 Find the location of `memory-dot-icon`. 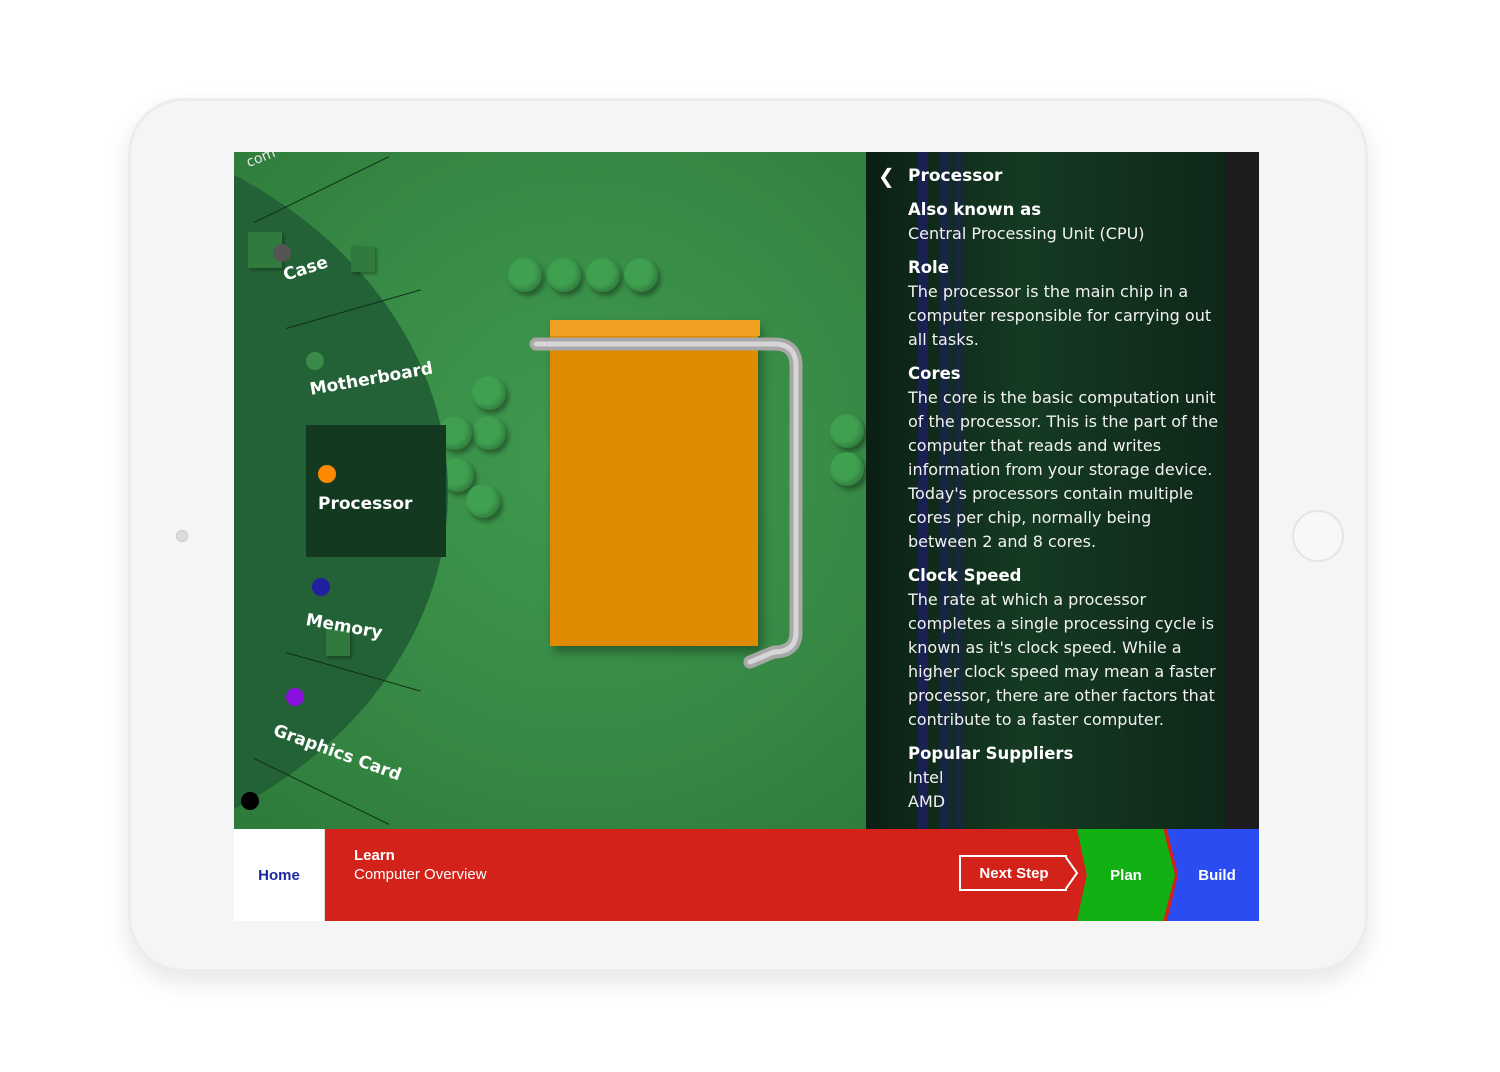

memory-dot-icon is located at coordinates (321, 587).